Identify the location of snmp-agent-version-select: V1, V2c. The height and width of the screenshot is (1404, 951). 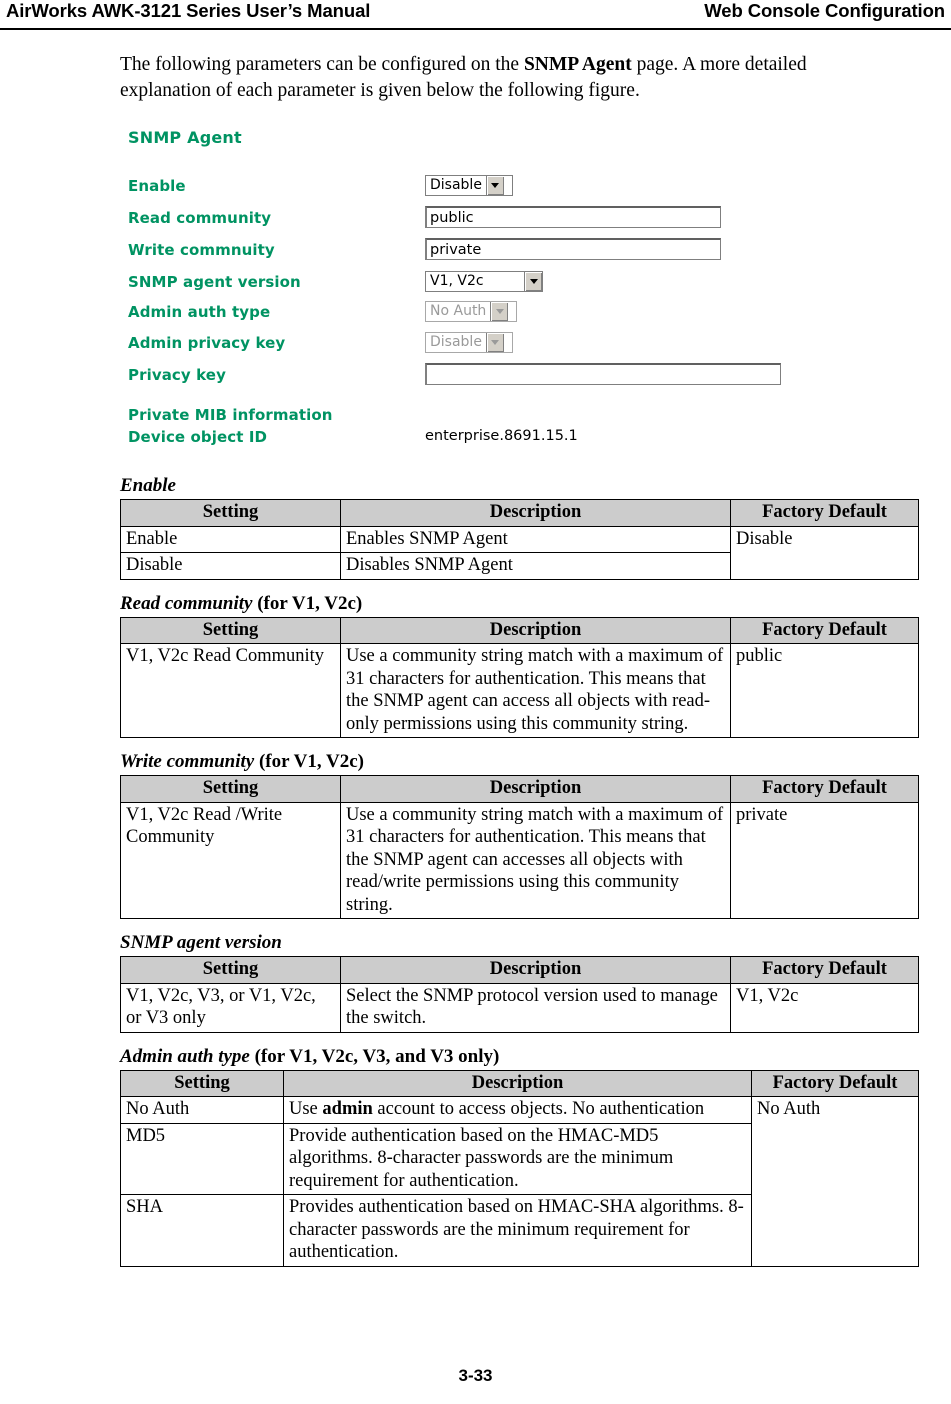
(484, 281).